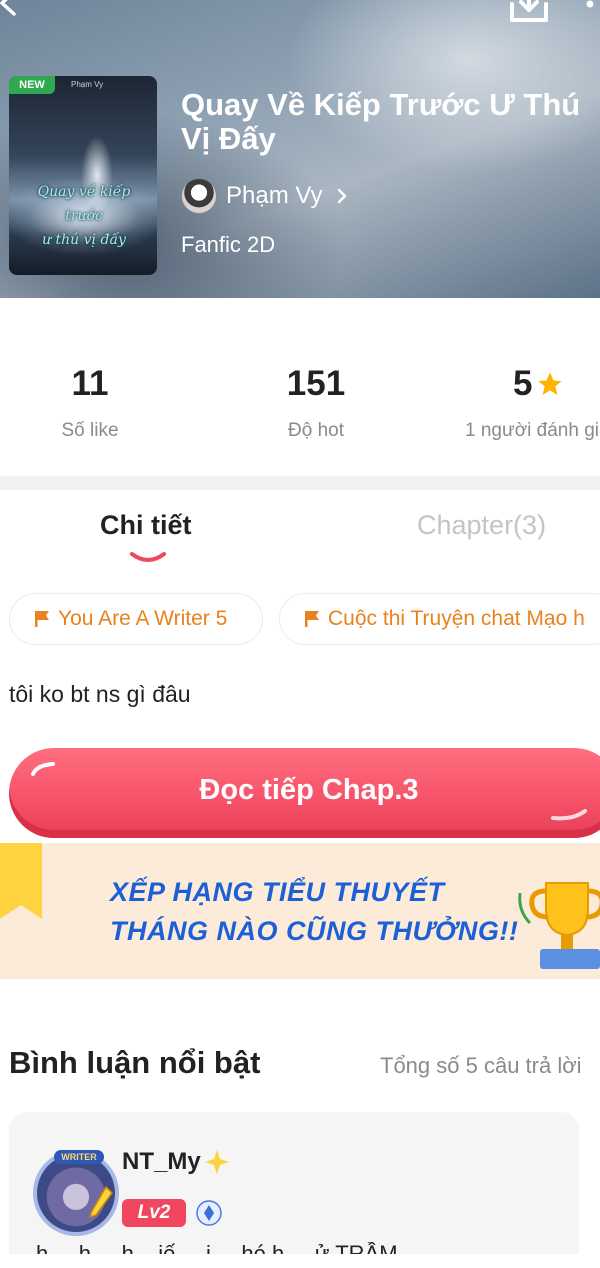 The image size is (600, 1268). I want to click on trophy-icon, so click(559, 925).